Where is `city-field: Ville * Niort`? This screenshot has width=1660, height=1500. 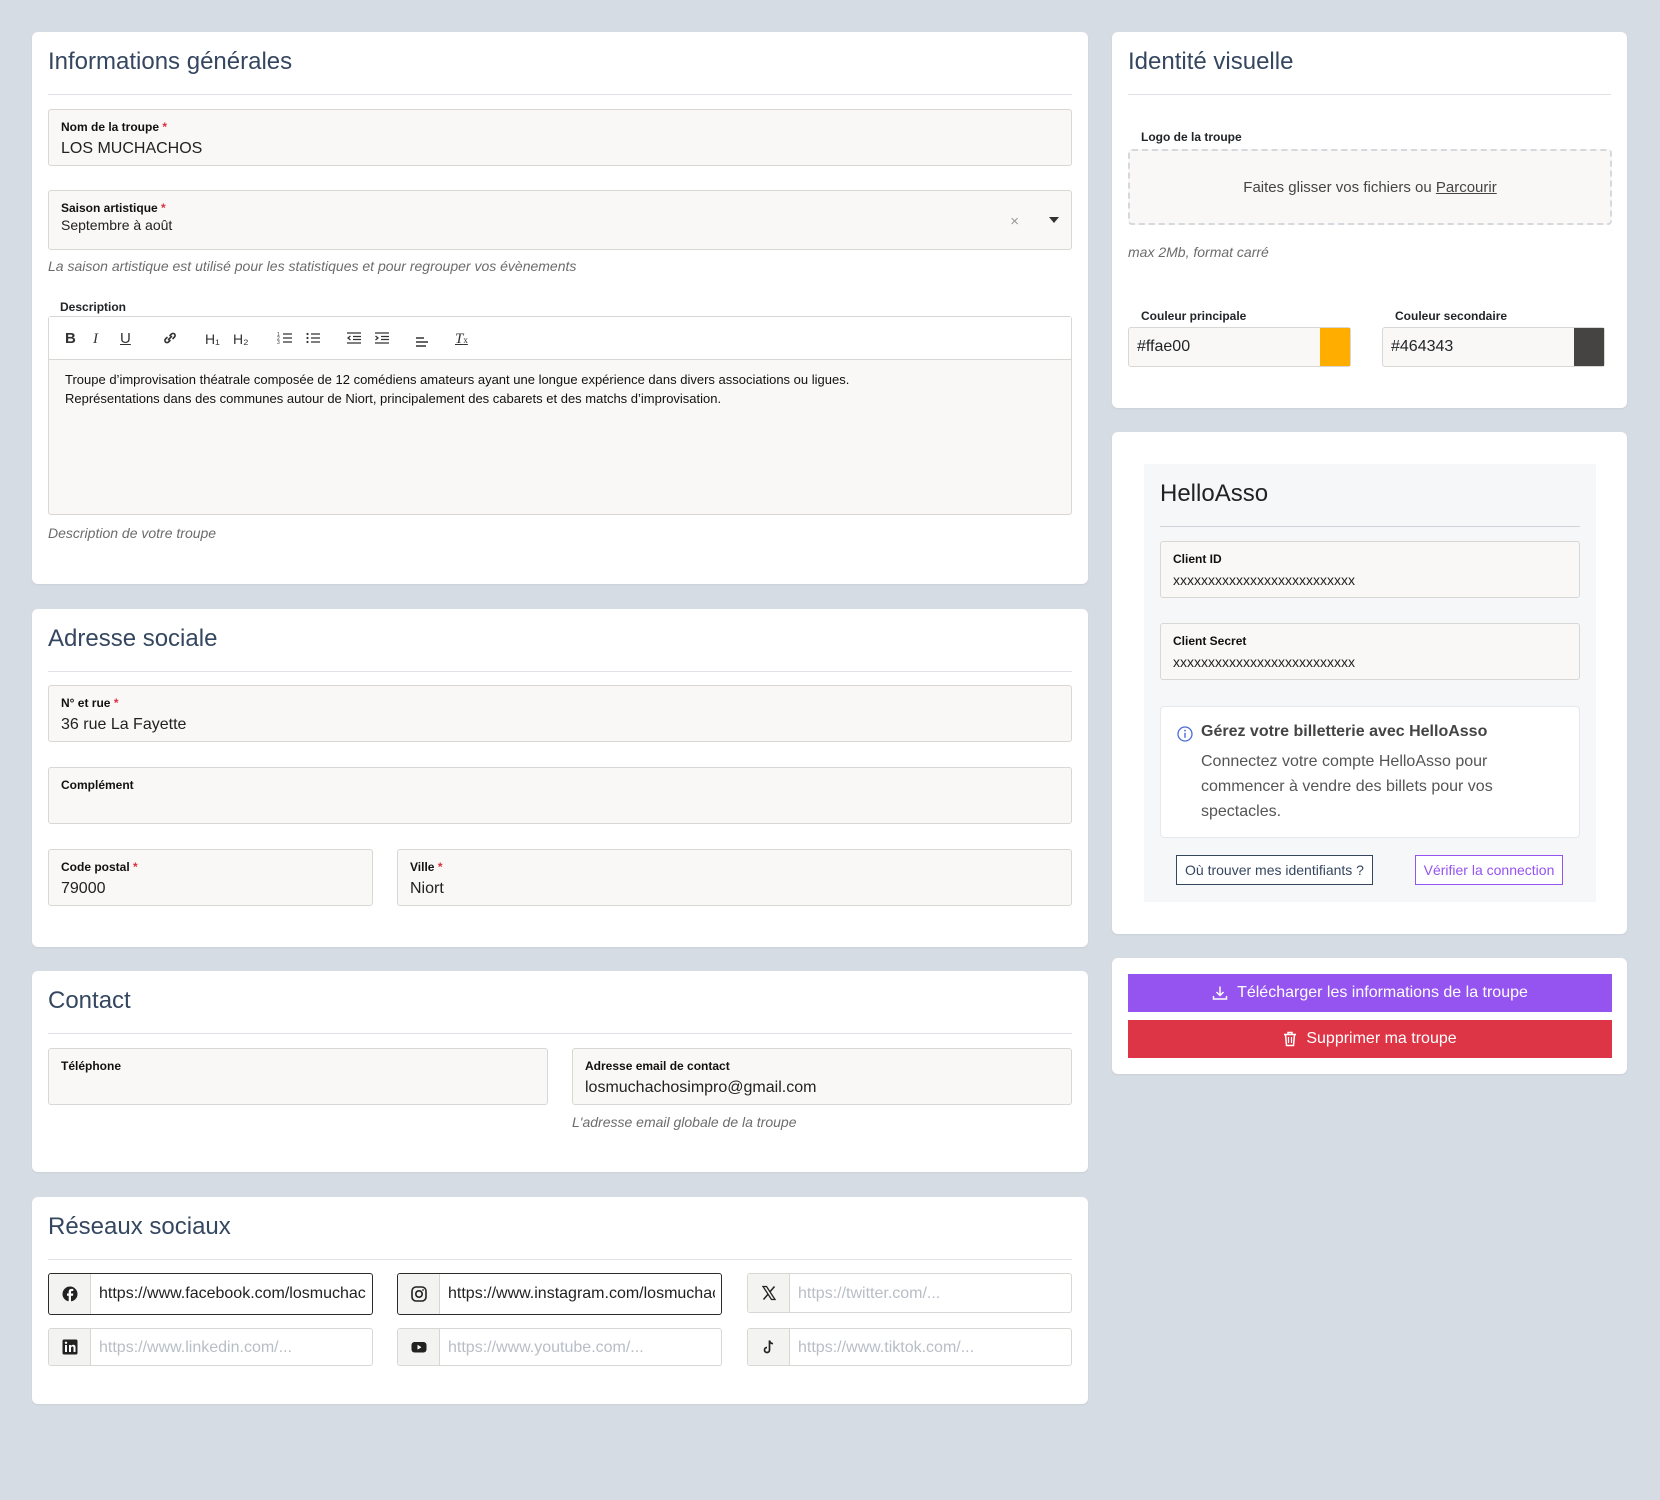 city-field: Ville * Niort is located at coordinates (734, 877).